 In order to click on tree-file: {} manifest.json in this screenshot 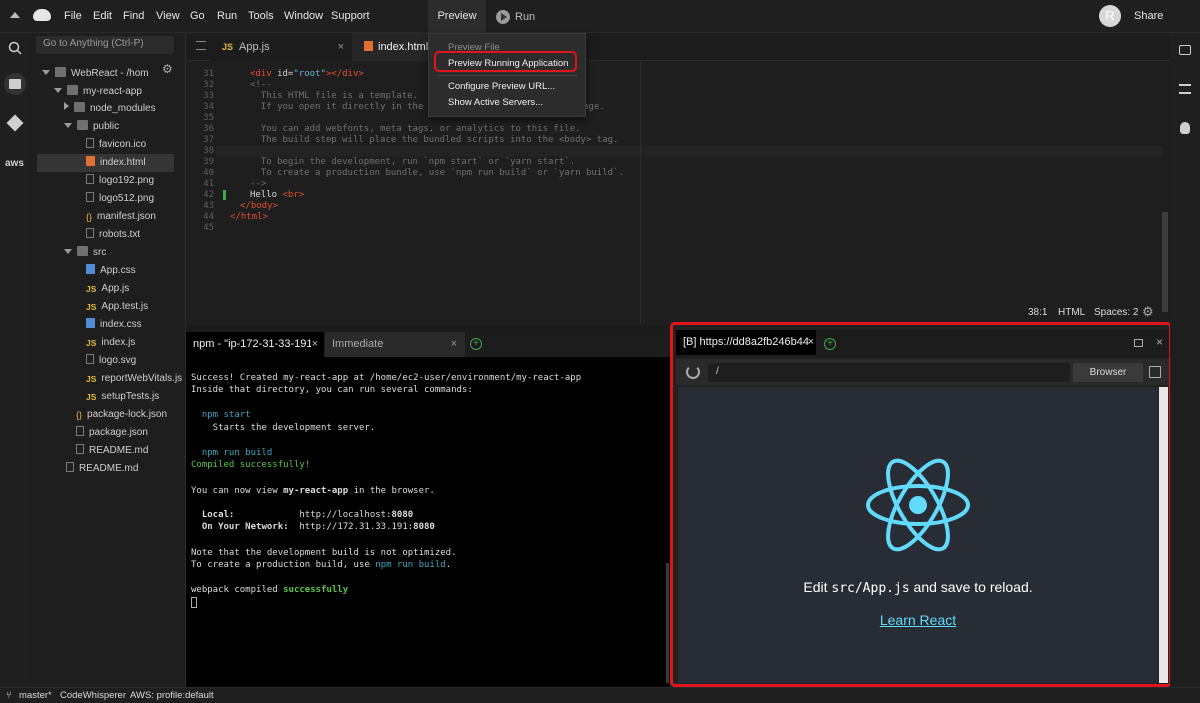, I will do `click(121, 217)`.